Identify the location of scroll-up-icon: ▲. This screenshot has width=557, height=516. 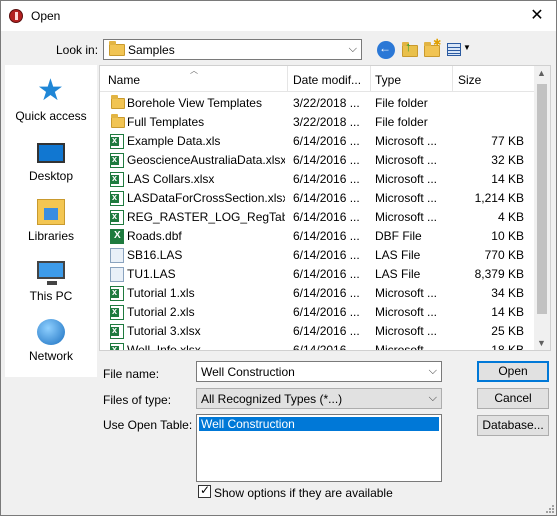
(541, 73).